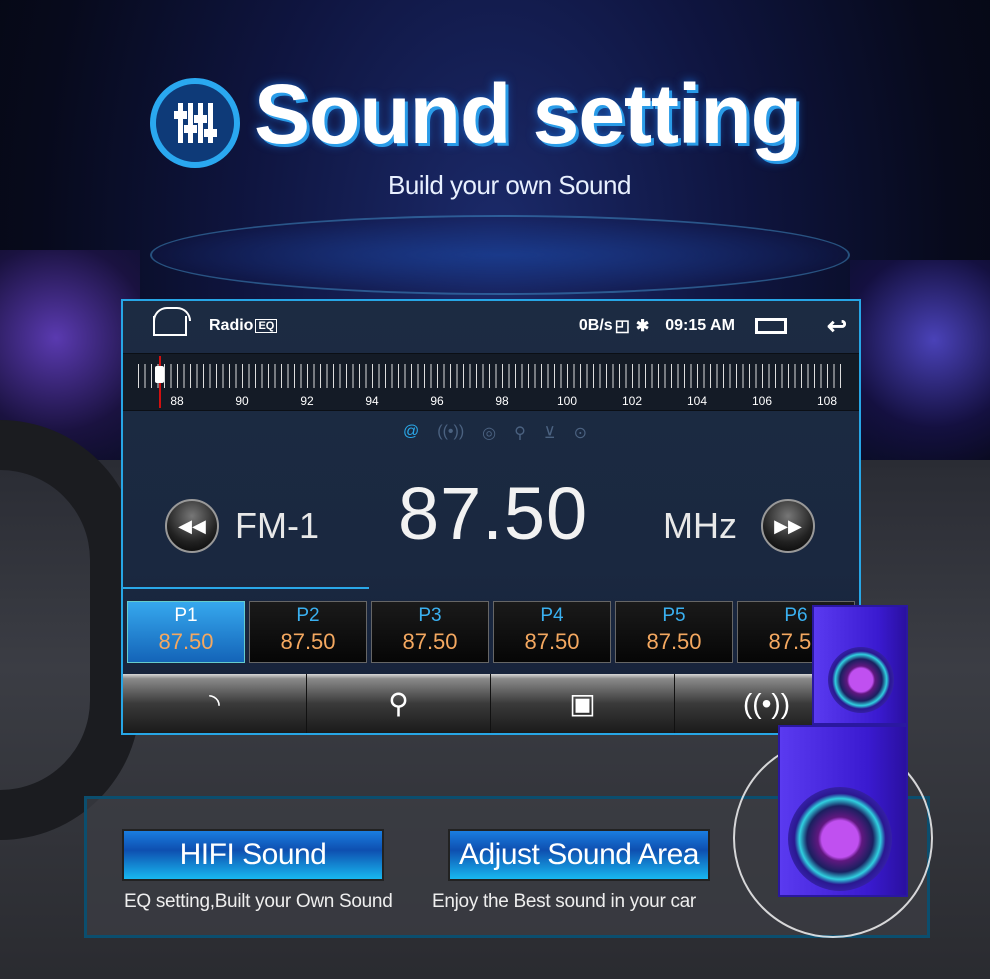 Image resolution: width=990 pixels, height=979 pixels. What do you see at coordinates (489, 433) in the screenshot?
I see `loop-icon: ◎` at bounding box center [489, 433].